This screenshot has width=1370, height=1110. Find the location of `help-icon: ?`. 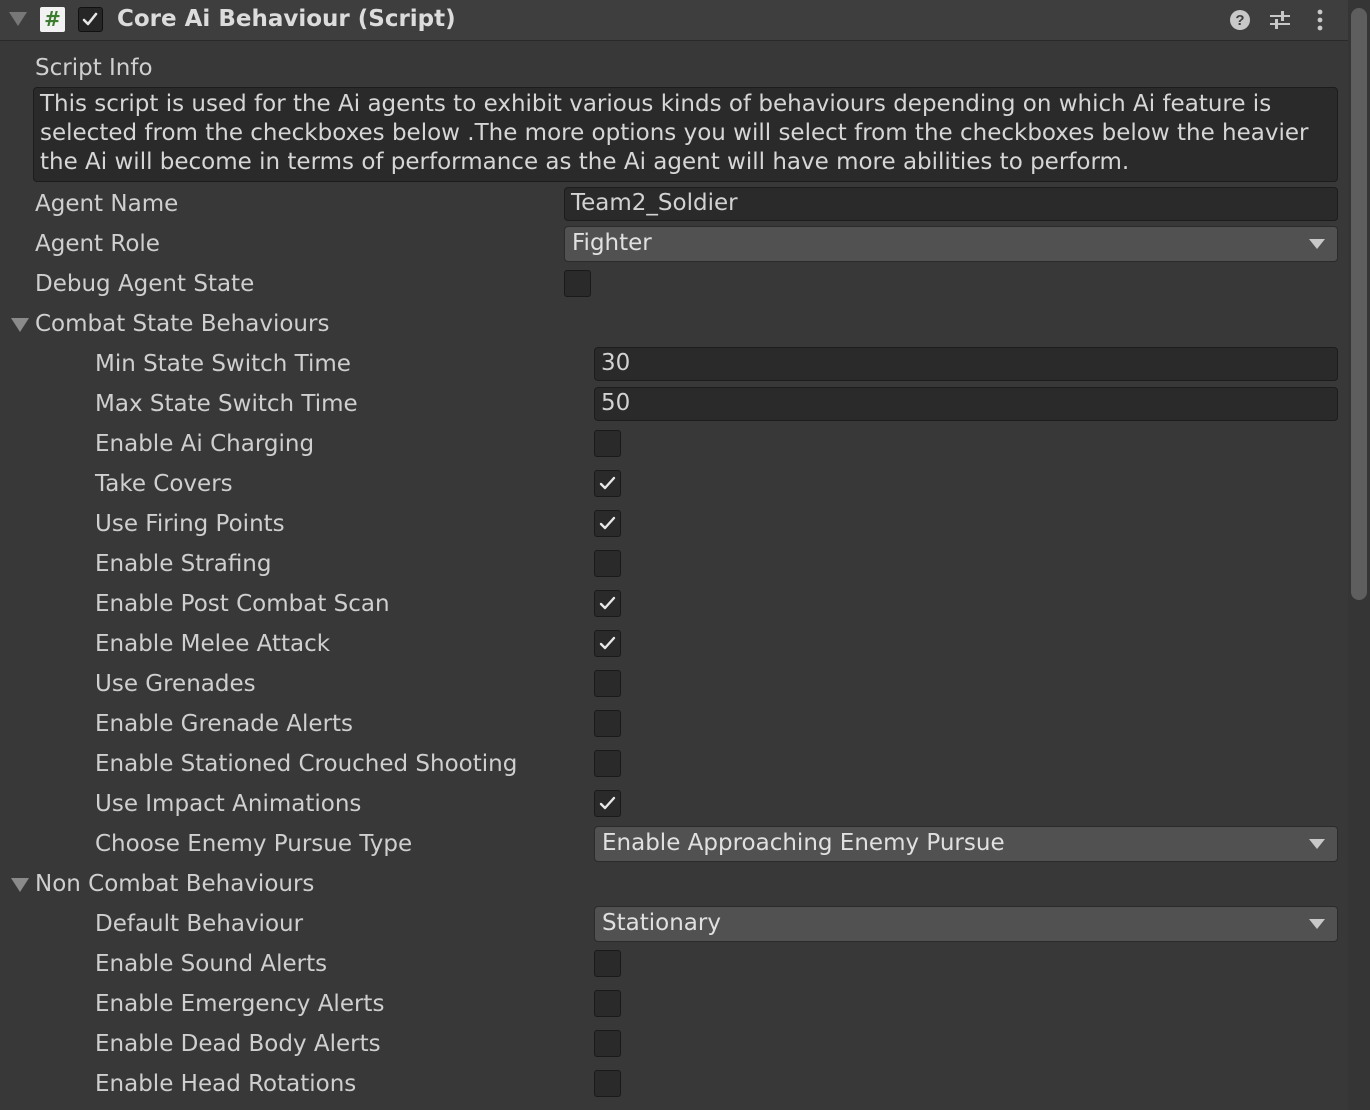

help-icon: ? is located at coordinates (1240, 20).